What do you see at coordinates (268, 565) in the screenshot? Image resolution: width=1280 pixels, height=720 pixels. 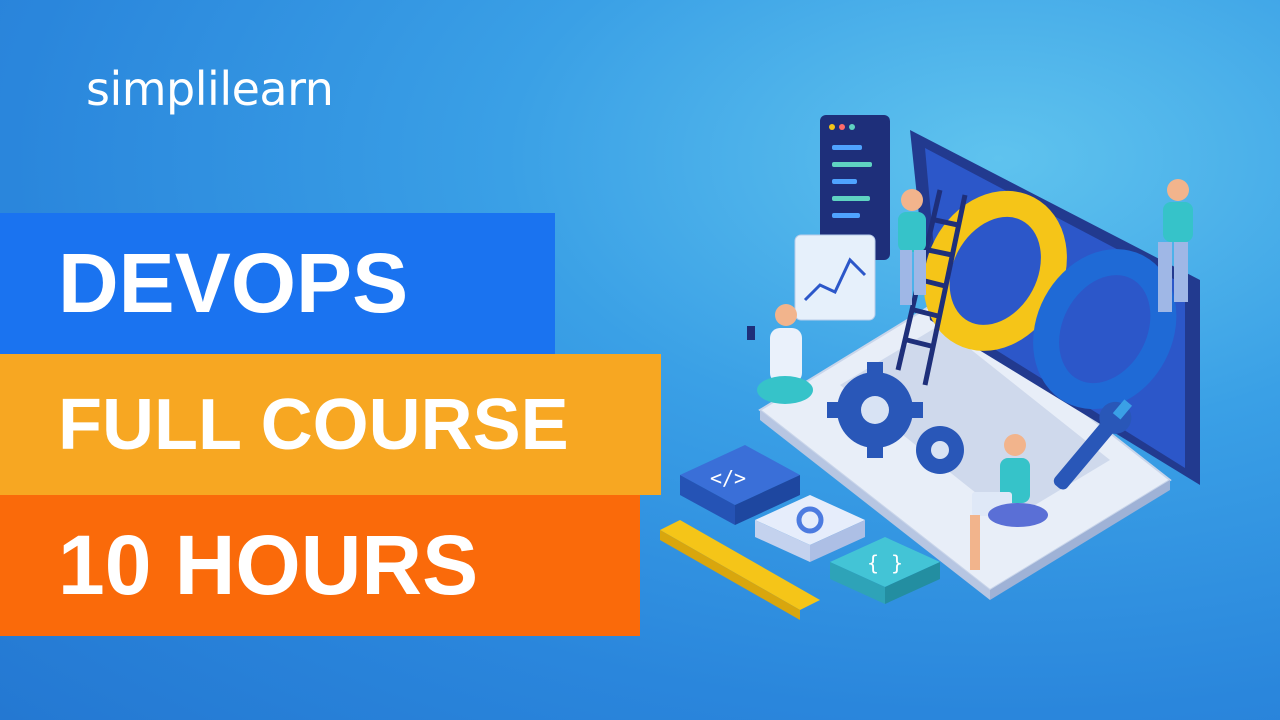 I see `title-text-hours: 10 HOURS` at bounding box center [268, 565].